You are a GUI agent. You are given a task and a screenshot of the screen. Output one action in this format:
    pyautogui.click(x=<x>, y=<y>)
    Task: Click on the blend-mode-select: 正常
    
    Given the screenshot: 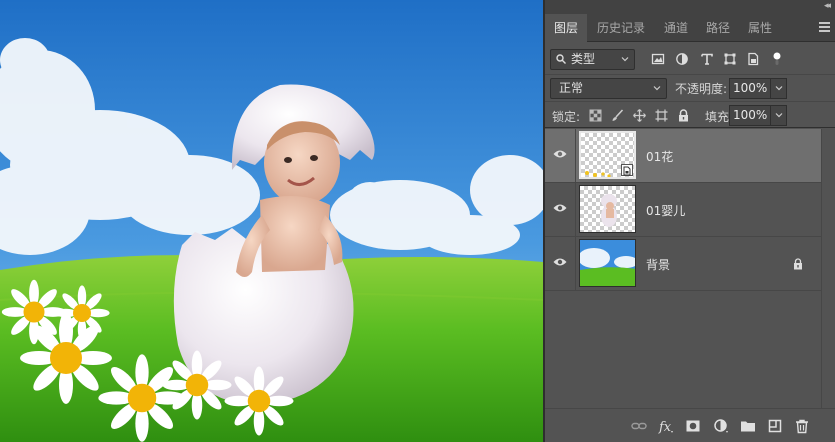 What is the action you would take?
    pyautogui.click(x=608, y=88)
    